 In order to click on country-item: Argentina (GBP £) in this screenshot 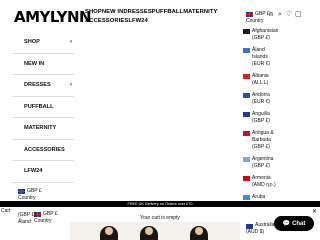, I will do `click(260, 163)`.